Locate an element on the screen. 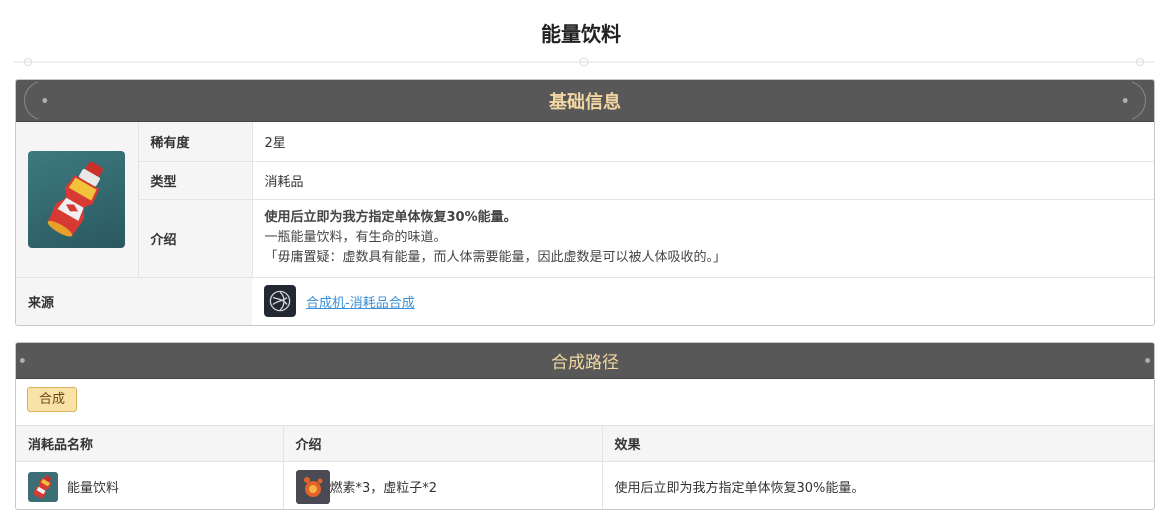  energy-drink-image is located at coordinates (77, 199).